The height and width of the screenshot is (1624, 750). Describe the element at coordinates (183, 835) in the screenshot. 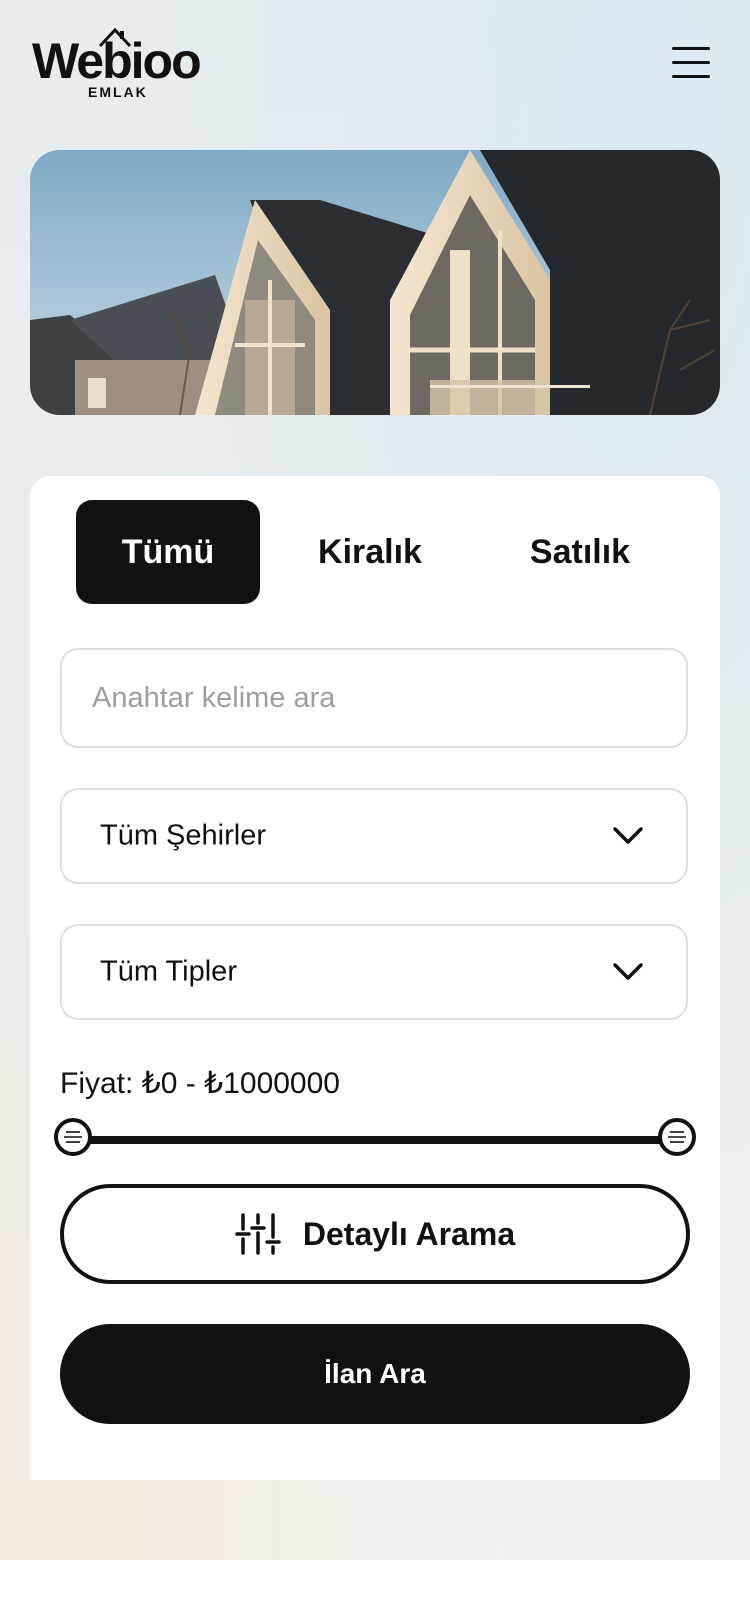

I see `city-select-value: Tüm Şehirler` at that location.